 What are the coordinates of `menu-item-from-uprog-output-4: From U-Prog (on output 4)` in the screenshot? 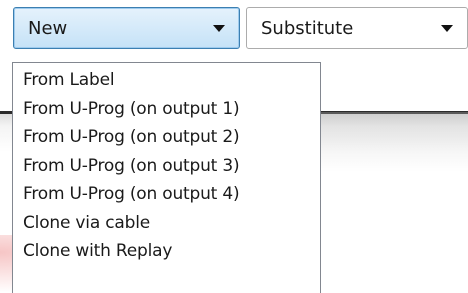 It's located at (166, 194).